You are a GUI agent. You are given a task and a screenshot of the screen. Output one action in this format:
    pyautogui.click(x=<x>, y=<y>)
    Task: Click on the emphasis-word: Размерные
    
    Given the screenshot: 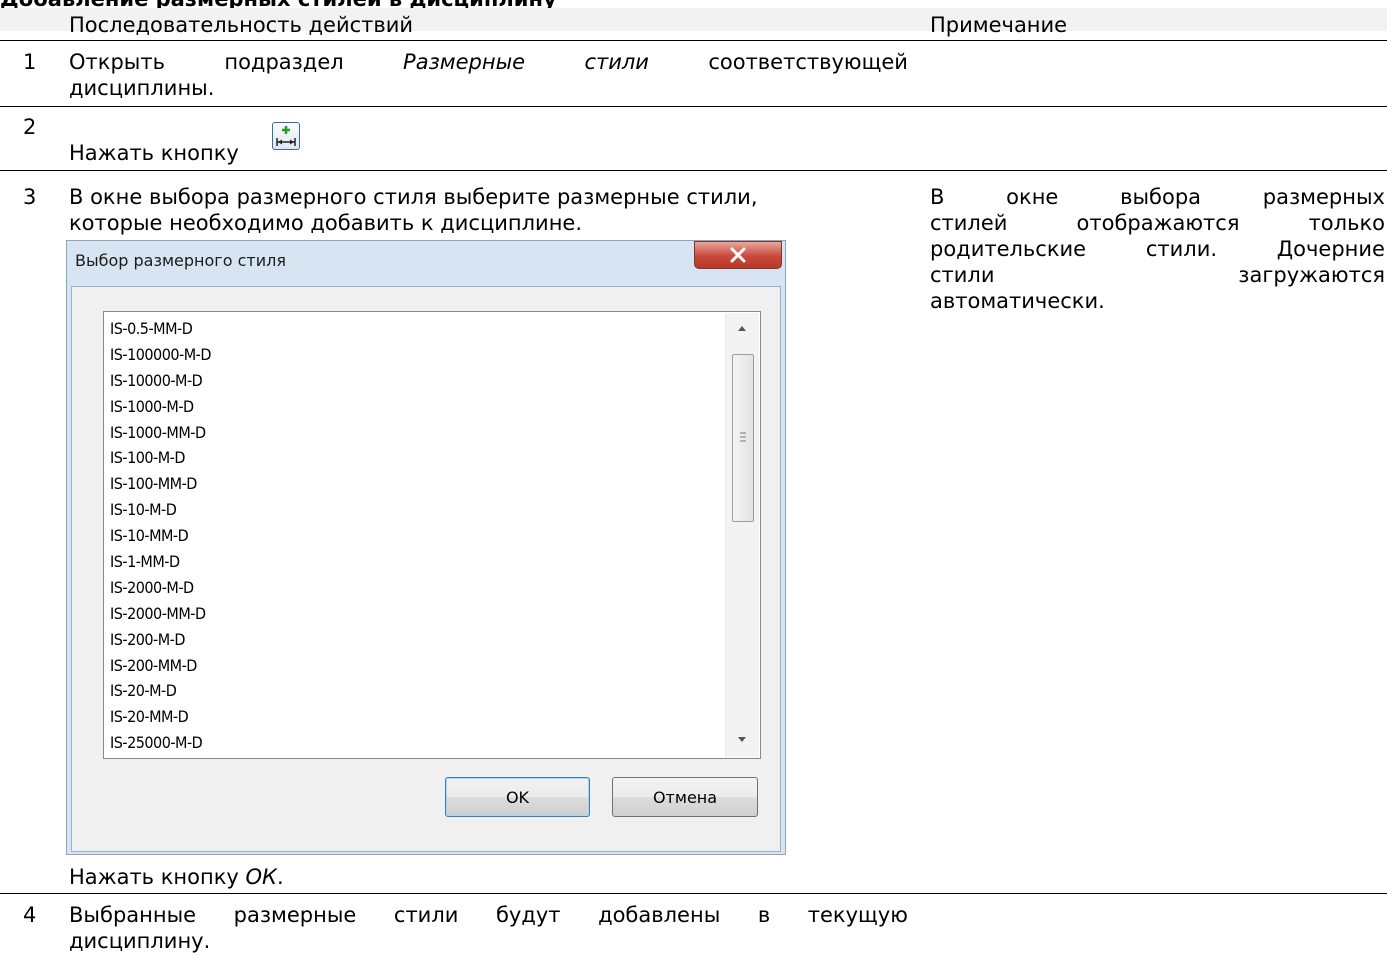 What is the action you would take?
    pyautogui.click(x=464, y=62)
    